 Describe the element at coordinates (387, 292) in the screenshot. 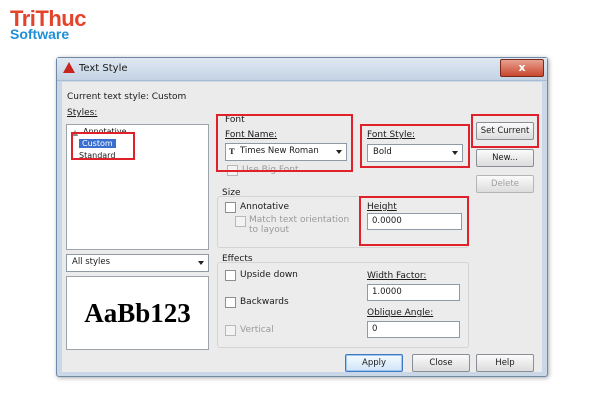

I see `width-factor-value: 1.0000` at that location.